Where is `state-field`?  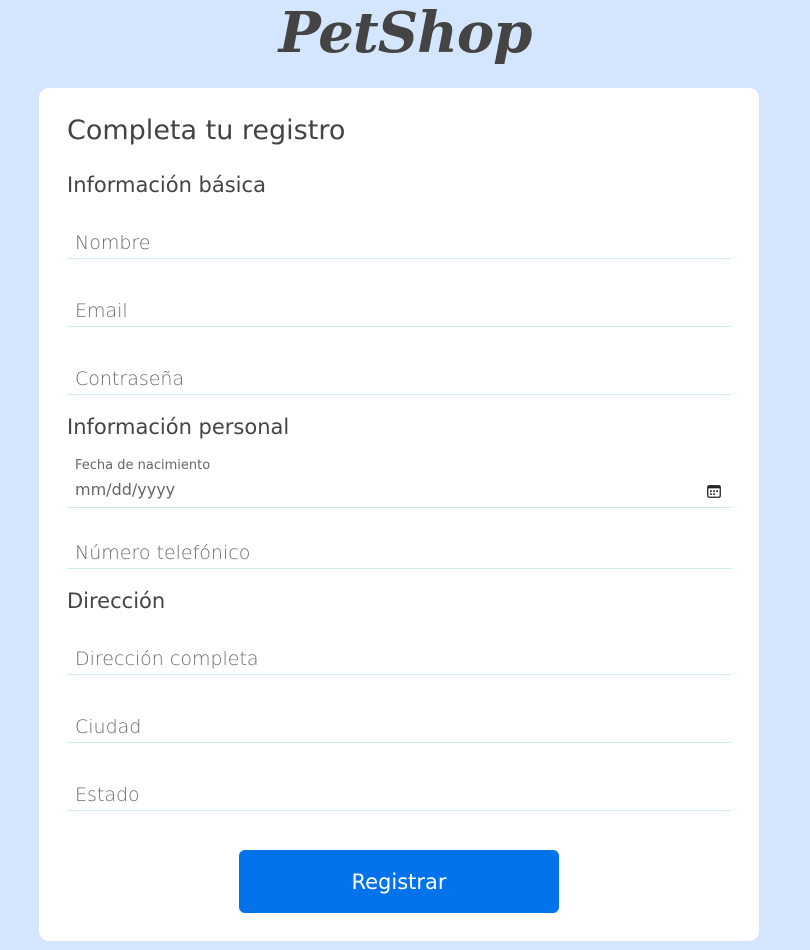
state-field is located at coordinates (399, 795).